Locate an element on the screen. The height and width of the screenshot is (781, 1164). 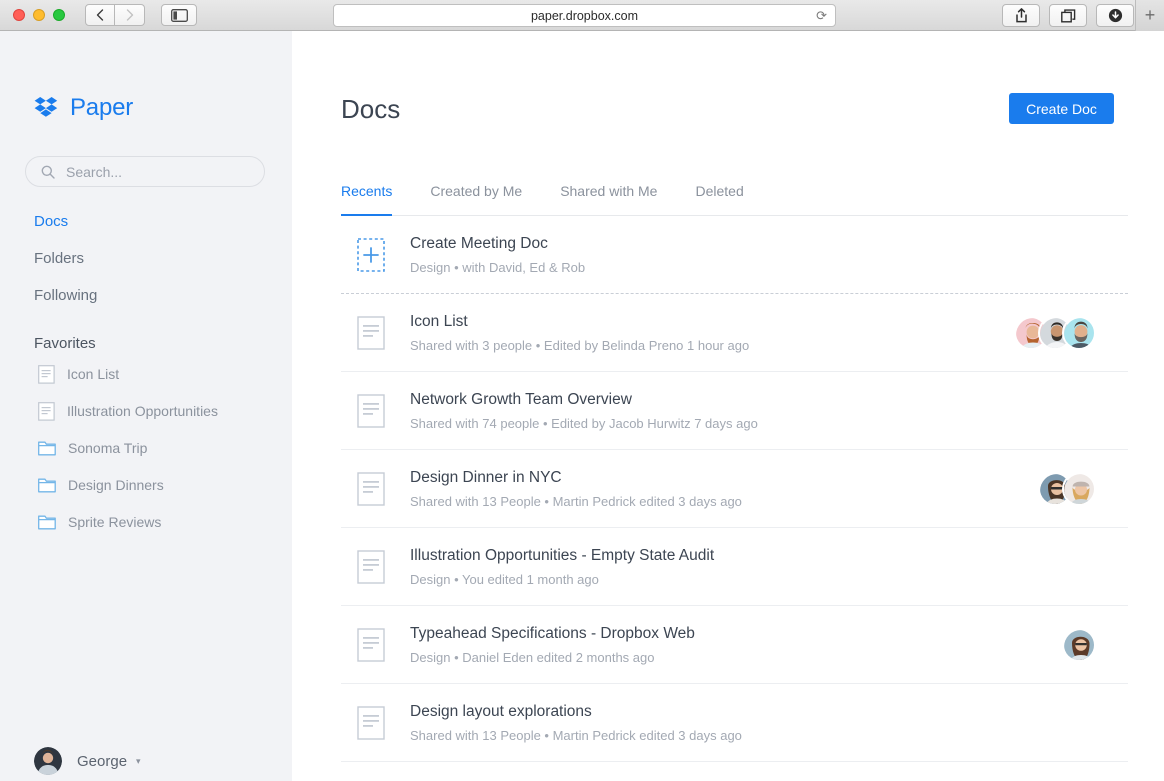
document-title: Create Meeting Doc is located at coordinates (479, 243).